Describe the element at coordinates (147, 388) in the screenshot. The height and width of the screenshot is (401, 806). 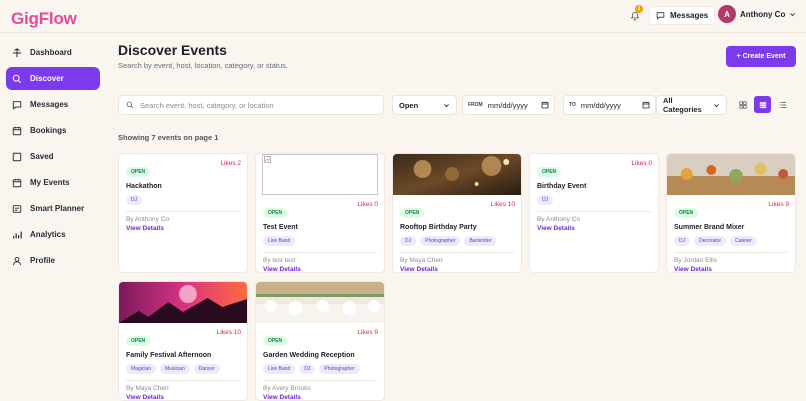
I see `host-name: By Maya Chen` at that location.